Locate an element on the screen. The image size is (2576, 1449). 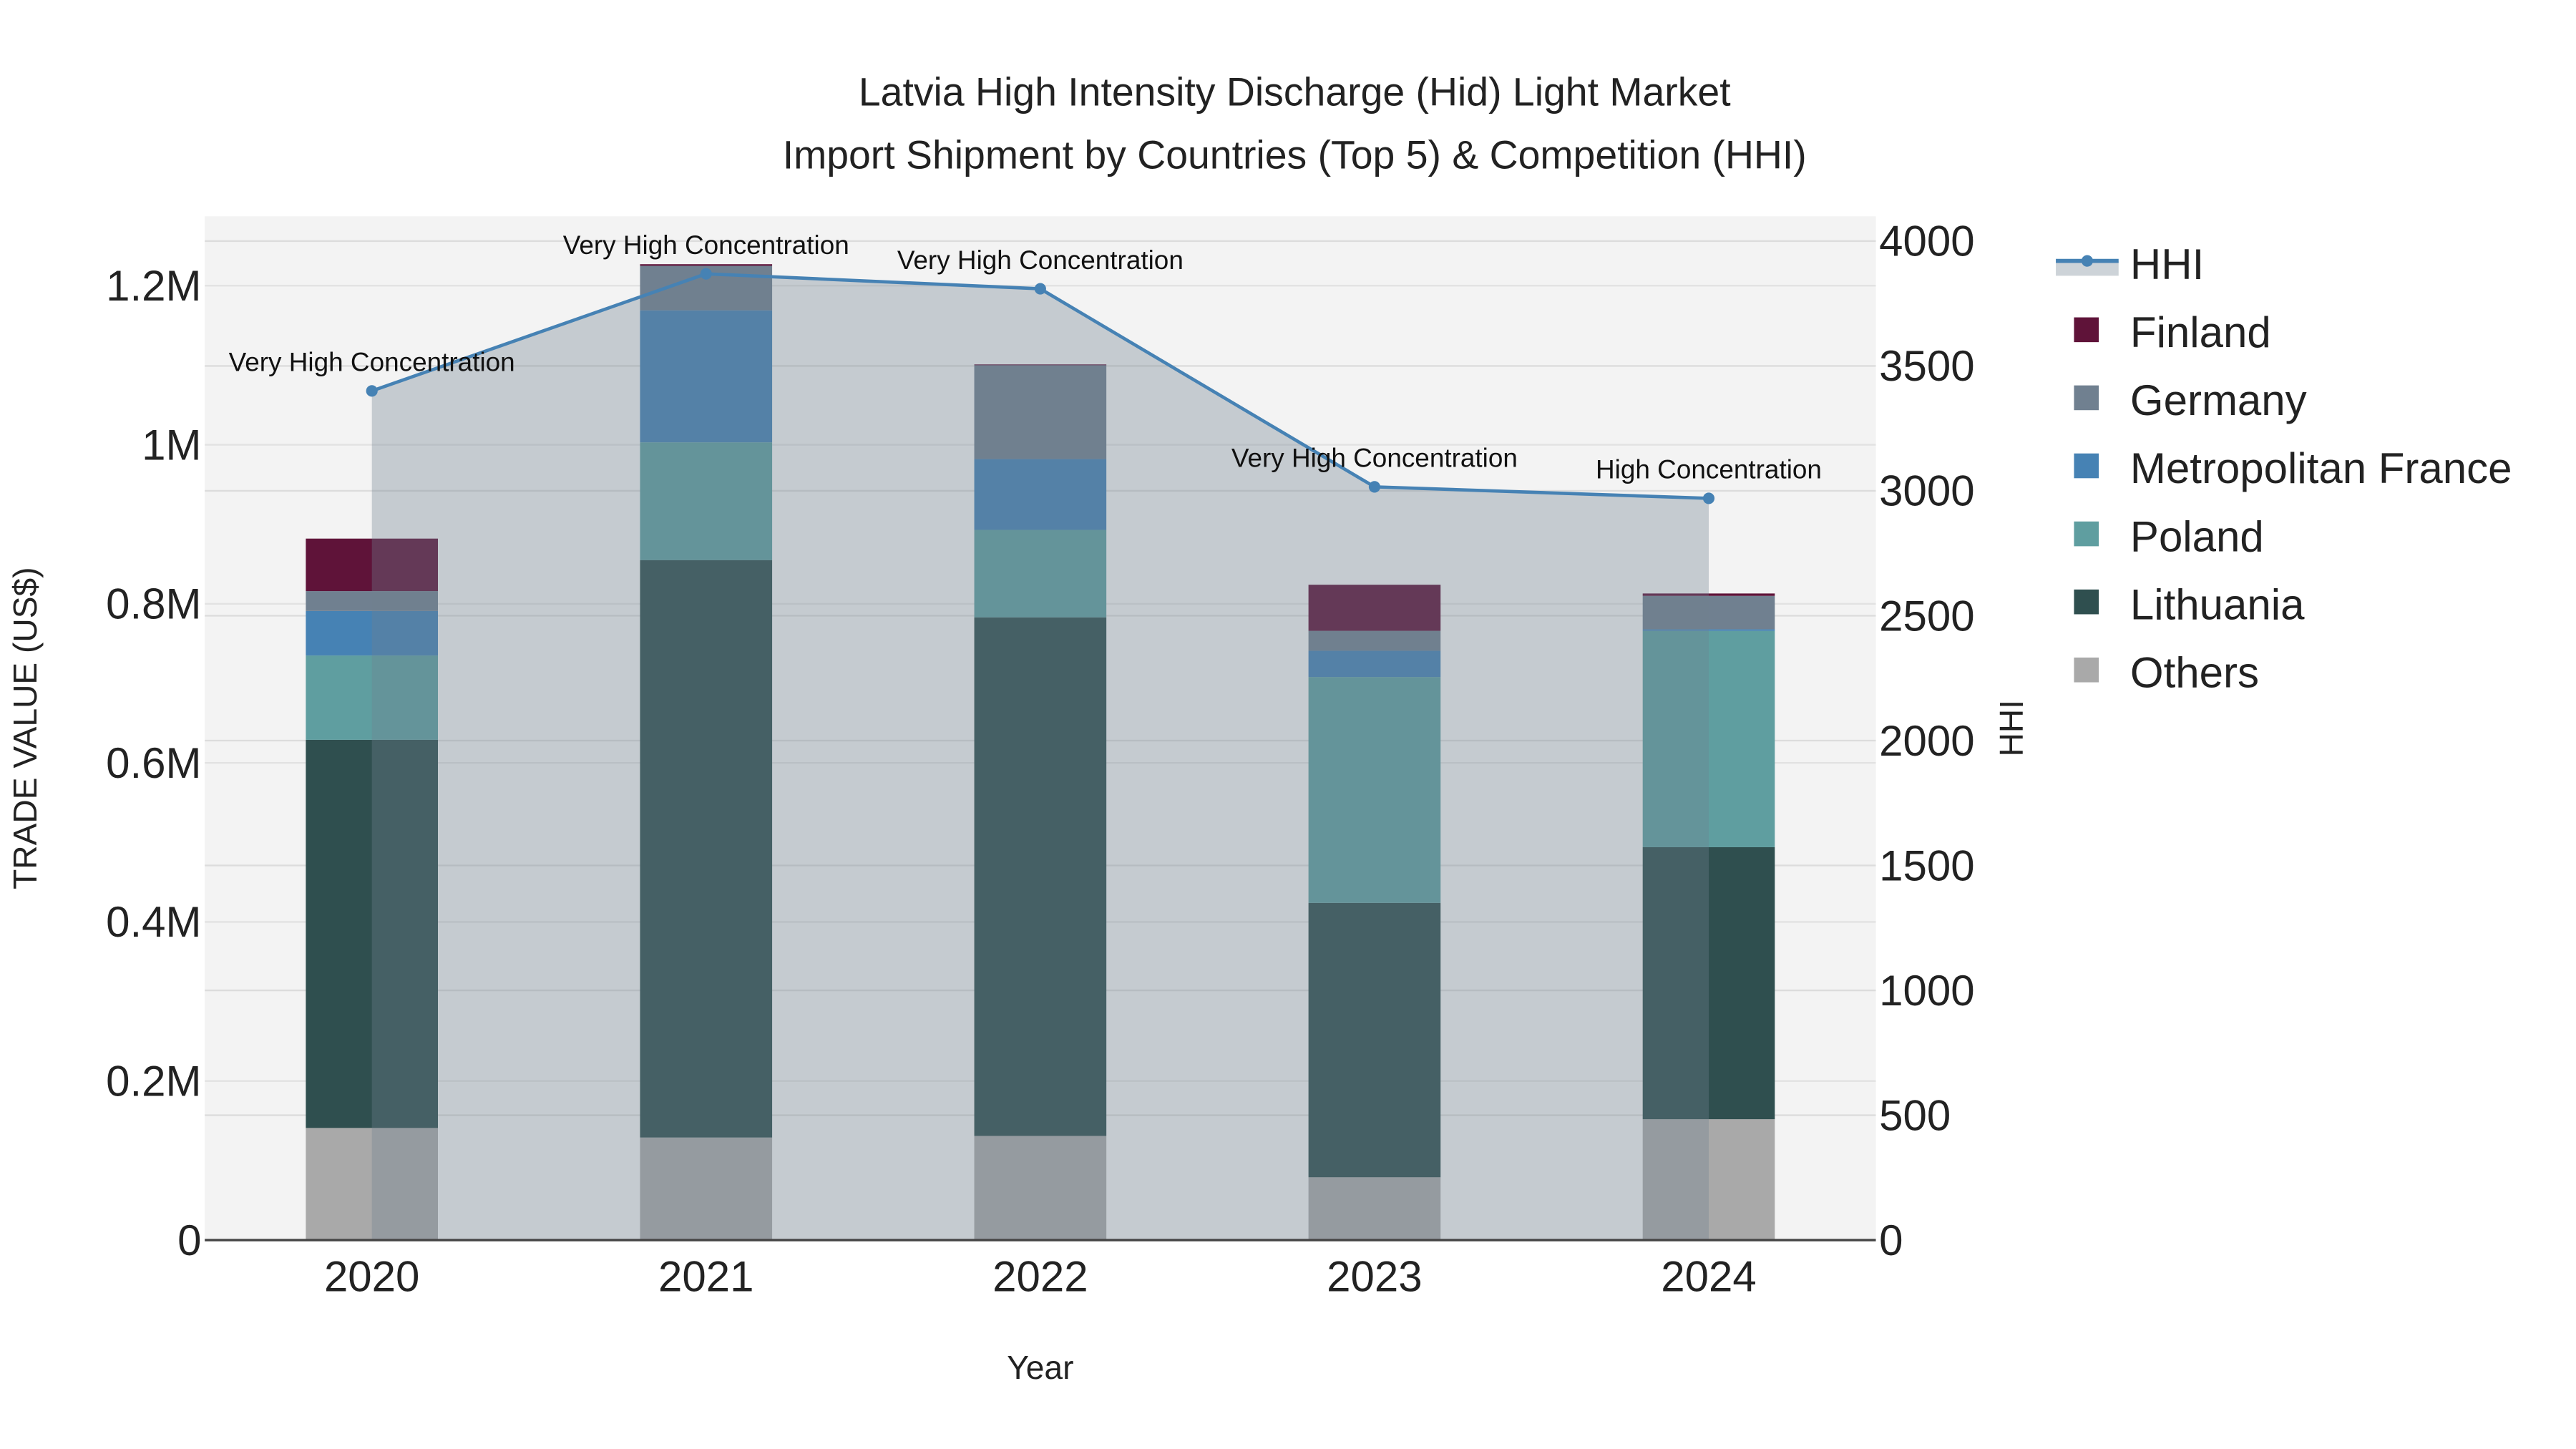
legend-swatch-metropolitan-france is located at coordinates (2086, 466).